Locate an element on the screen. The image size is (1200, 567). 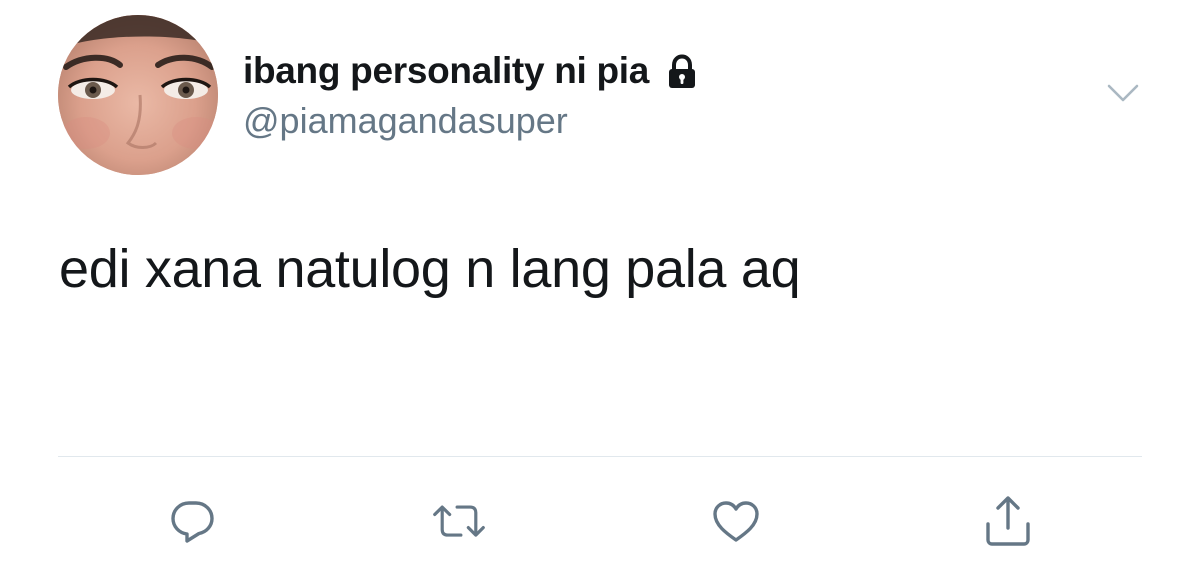
reply-icon is located at coordinates (192, 522).